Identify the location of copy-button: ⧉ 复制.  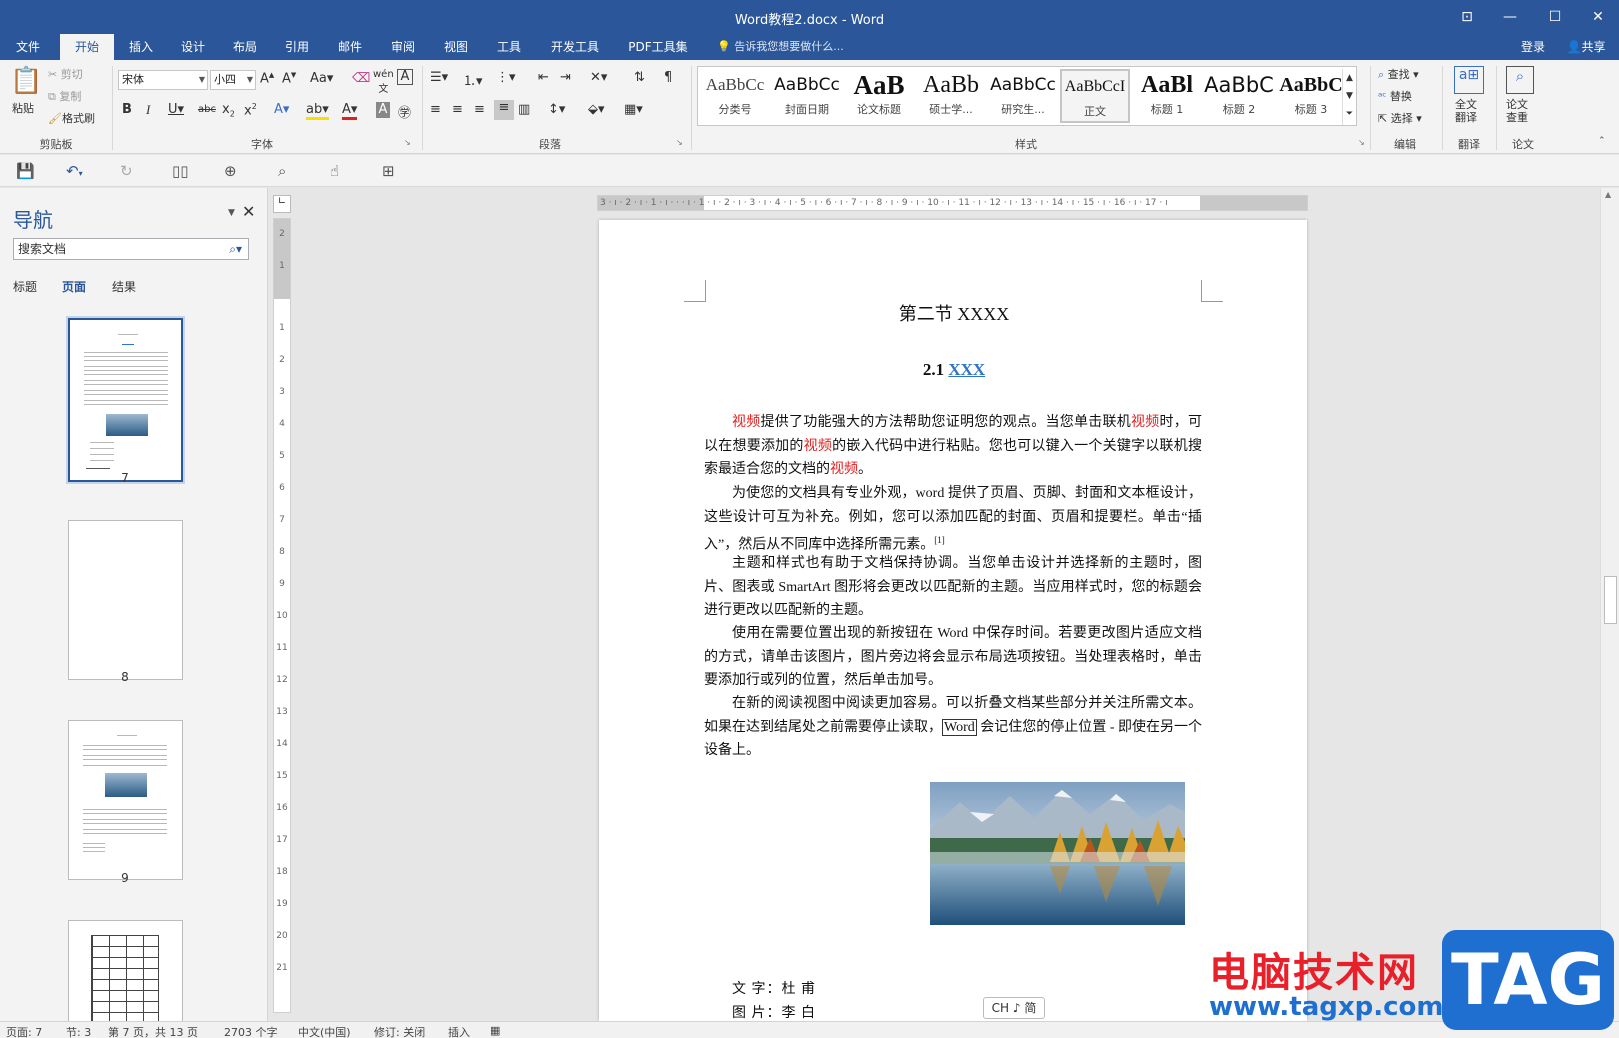
(64, 96).